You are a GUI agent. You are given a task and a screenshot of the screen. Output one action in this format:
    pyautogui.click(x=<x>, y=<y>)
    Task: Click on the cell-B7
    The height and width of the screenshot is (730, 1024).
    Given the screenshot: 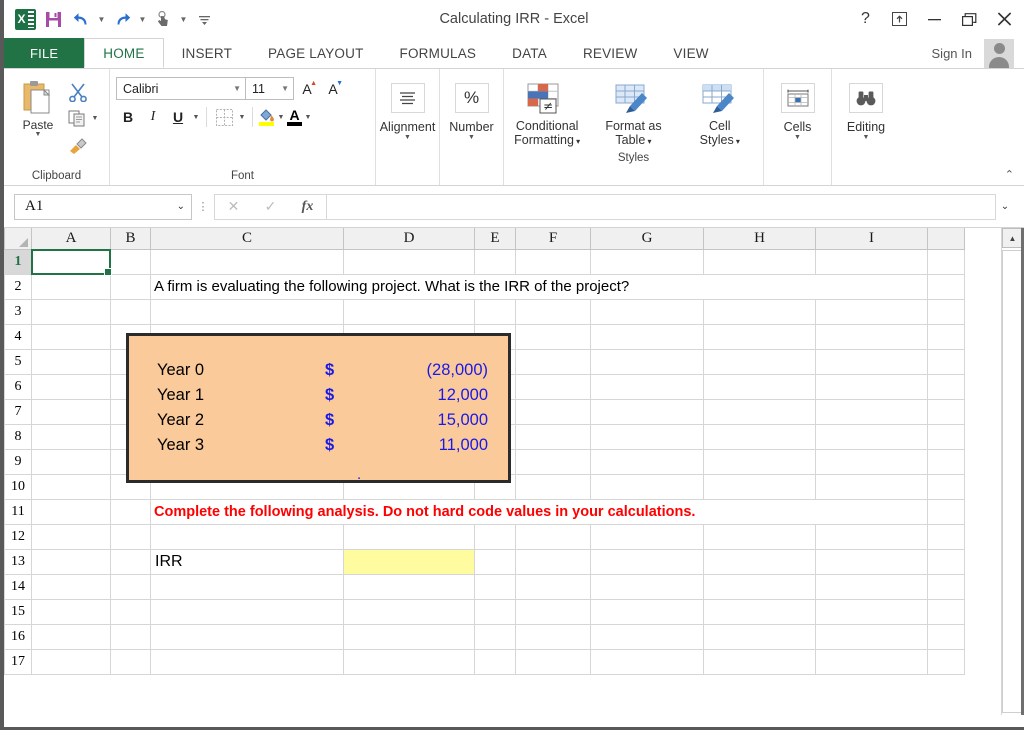 What is the action you would take?
    pyautogui.click(x=130, y=411)
    